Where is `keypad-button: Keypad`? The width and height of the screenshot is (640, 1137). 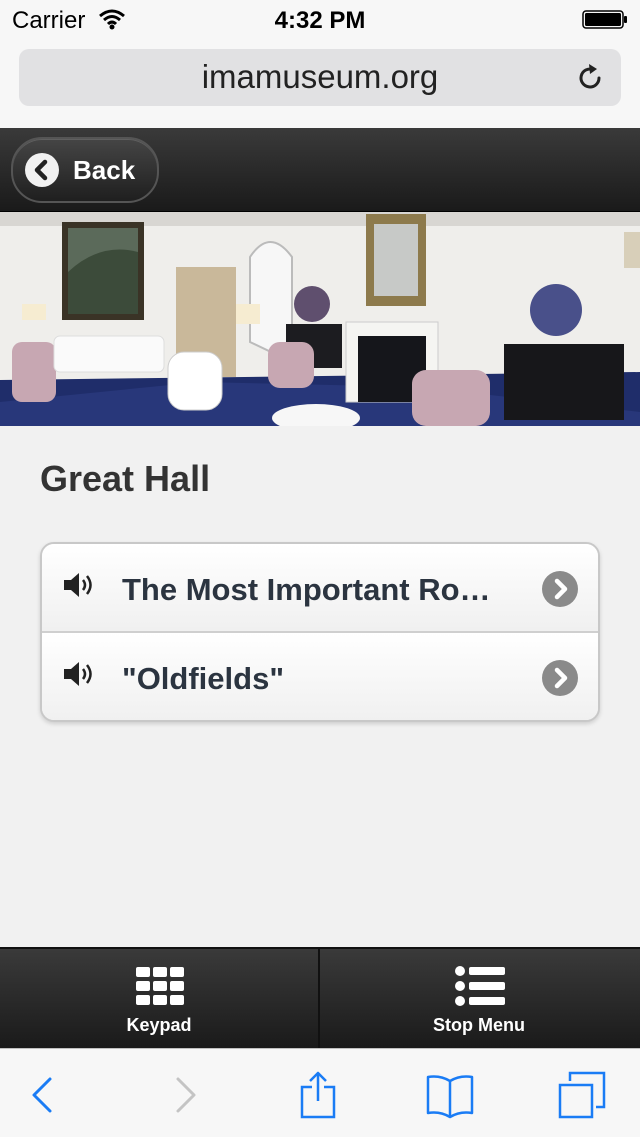 keypad-button: Keypad is located at coordinates (160, 999).